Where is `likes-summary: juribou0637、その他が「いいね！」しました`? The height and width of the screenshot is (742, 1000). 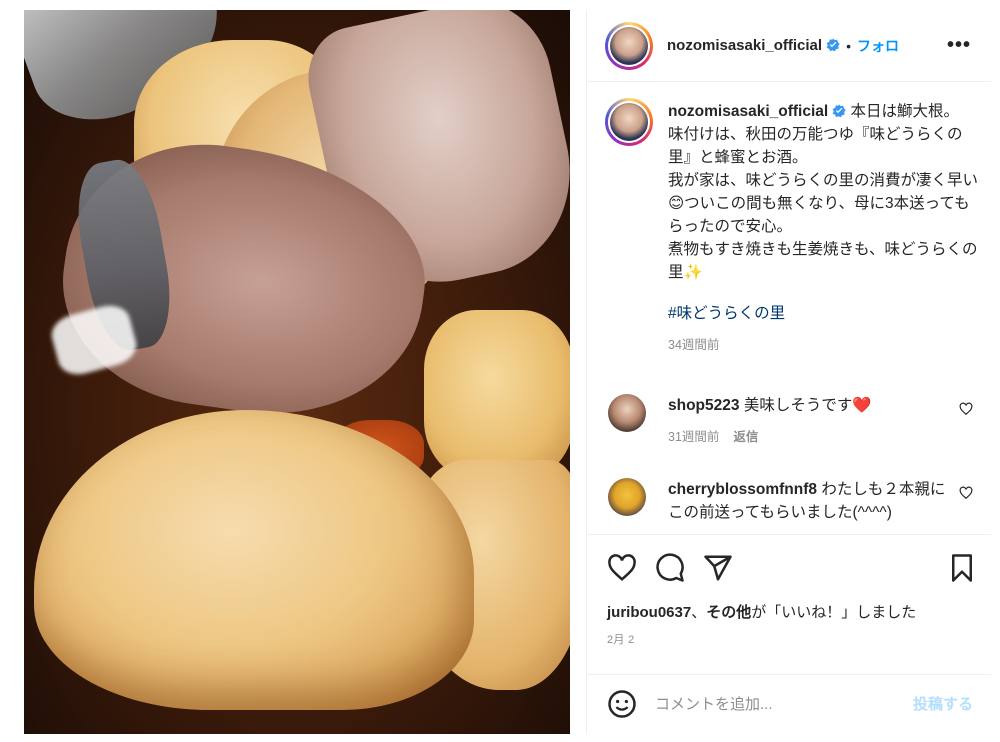
likes-summary: juribou0637、その他が「いいね！」しました is located at coordinates (762, 612).